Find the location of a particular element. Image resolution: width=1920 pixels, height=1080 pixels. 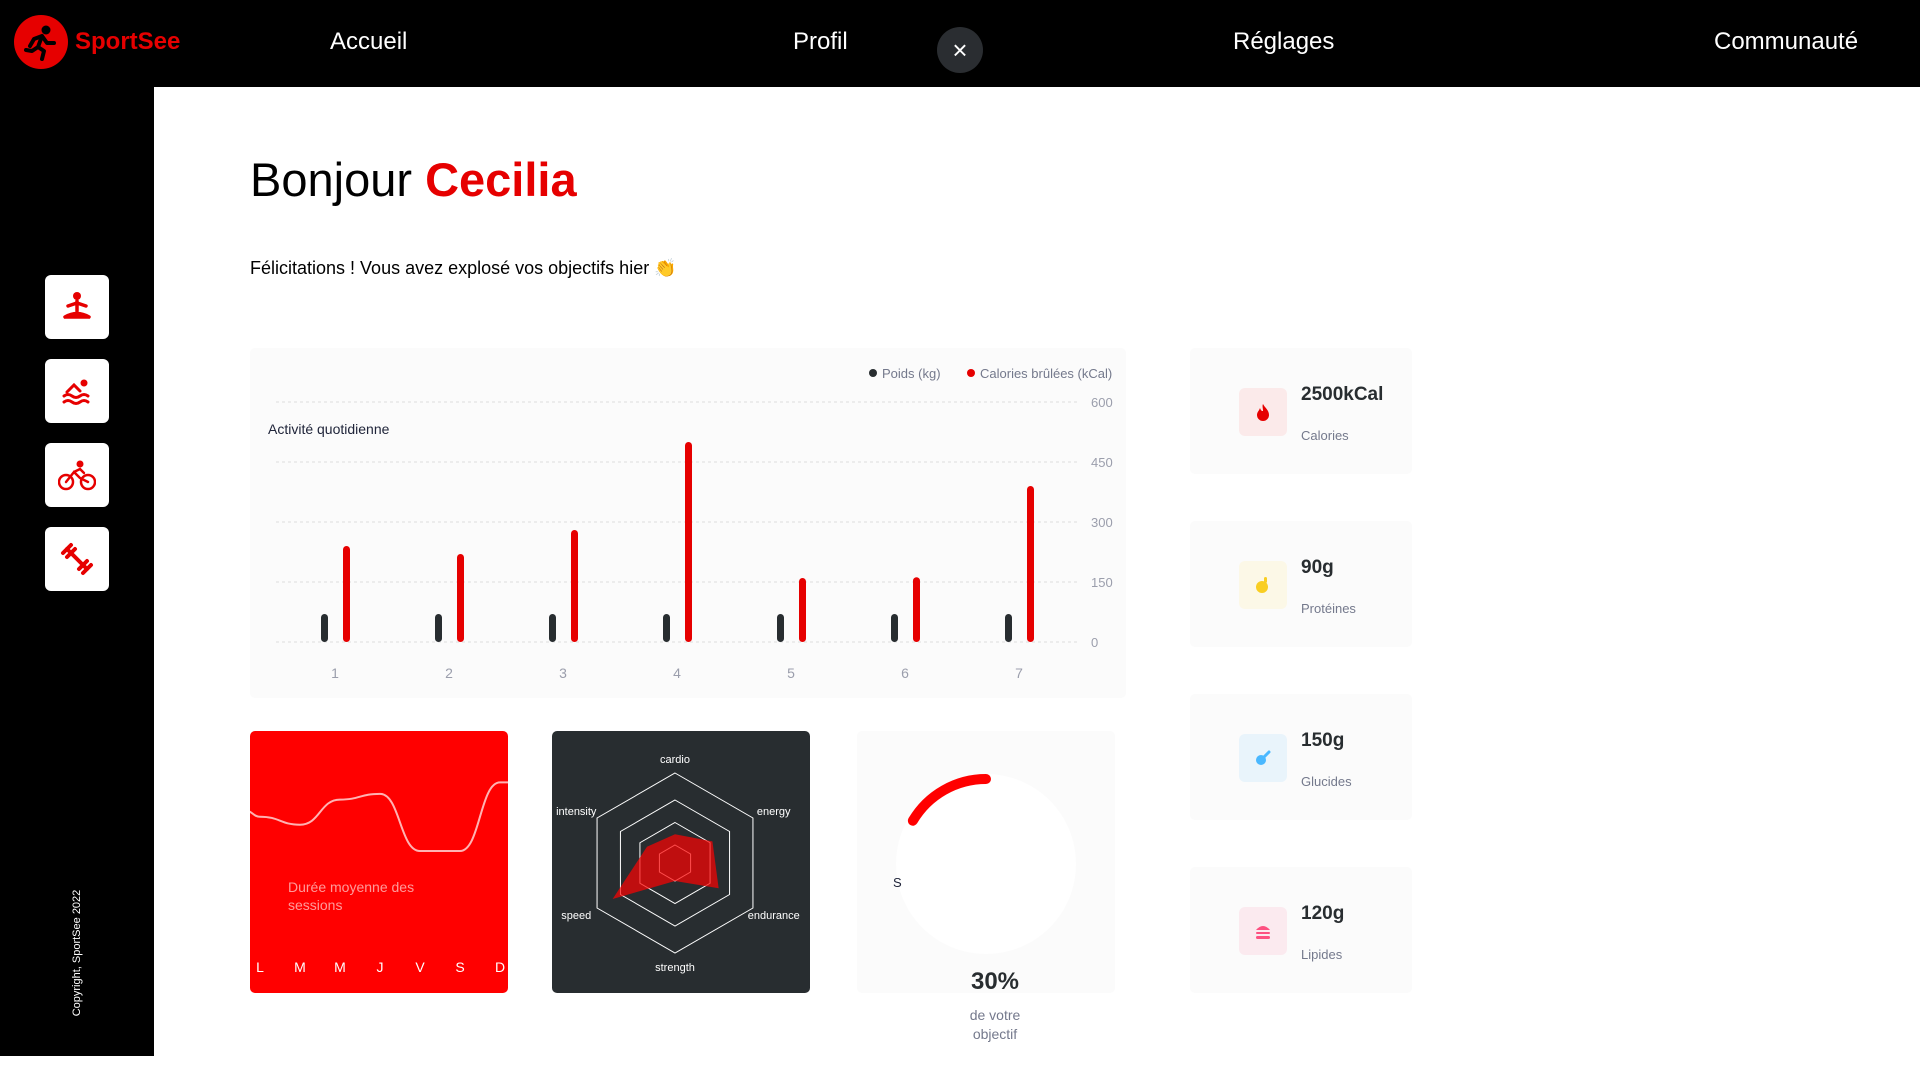

chicken-icon is located at coordinates (1262, 585).